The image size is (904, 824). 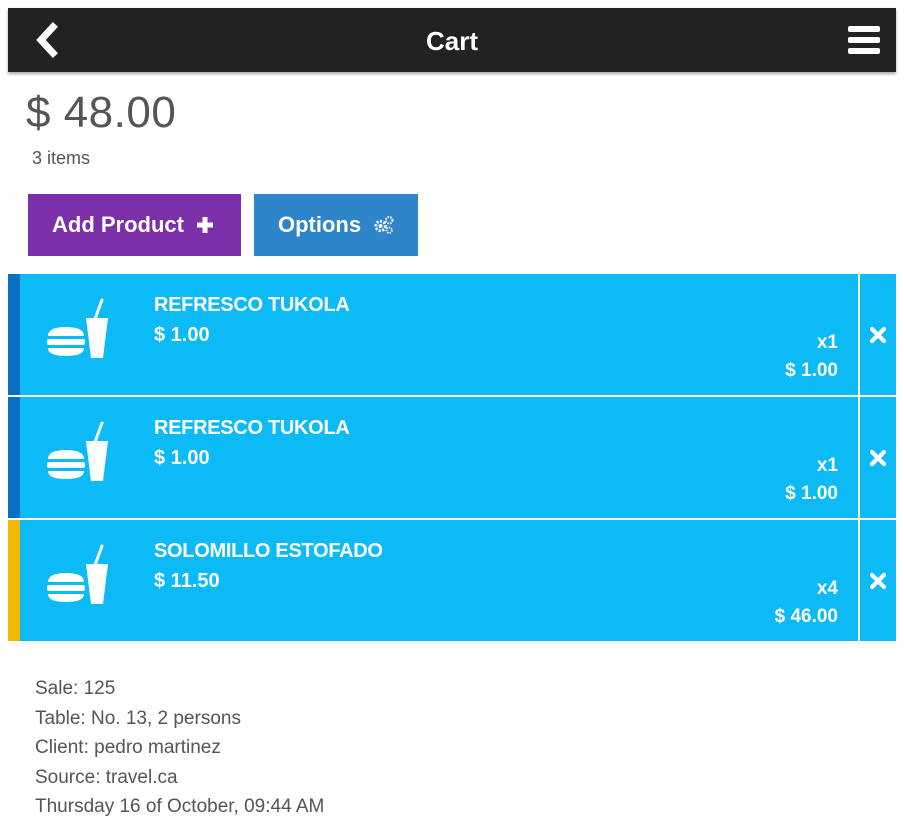 What do you see at coordinates (268, 551) in the screenshot?
I see `item-name: SOLOMILLO ESTOFADO` at bounding box center [268, 551].